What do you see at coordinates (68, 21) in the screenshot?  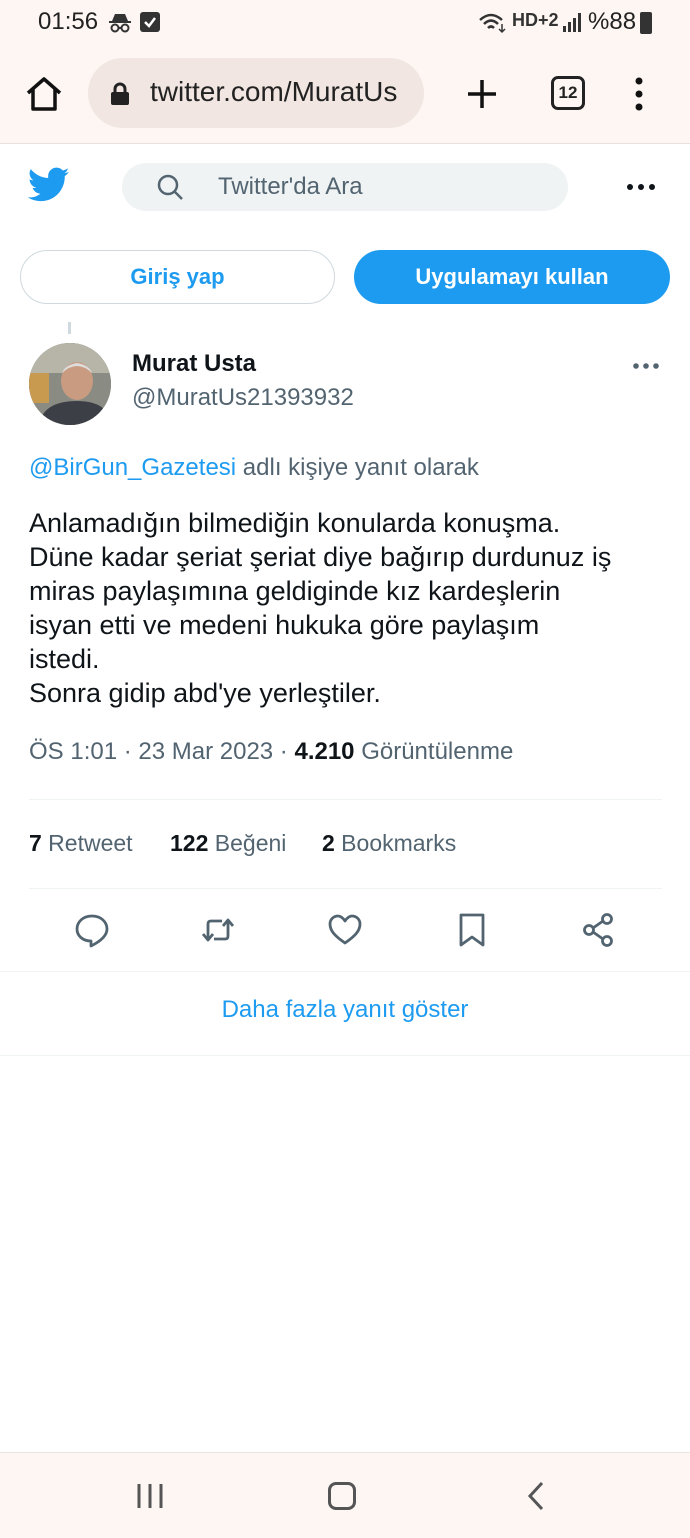 I see `status-time: 01:56` at bounding box center [68, 21].